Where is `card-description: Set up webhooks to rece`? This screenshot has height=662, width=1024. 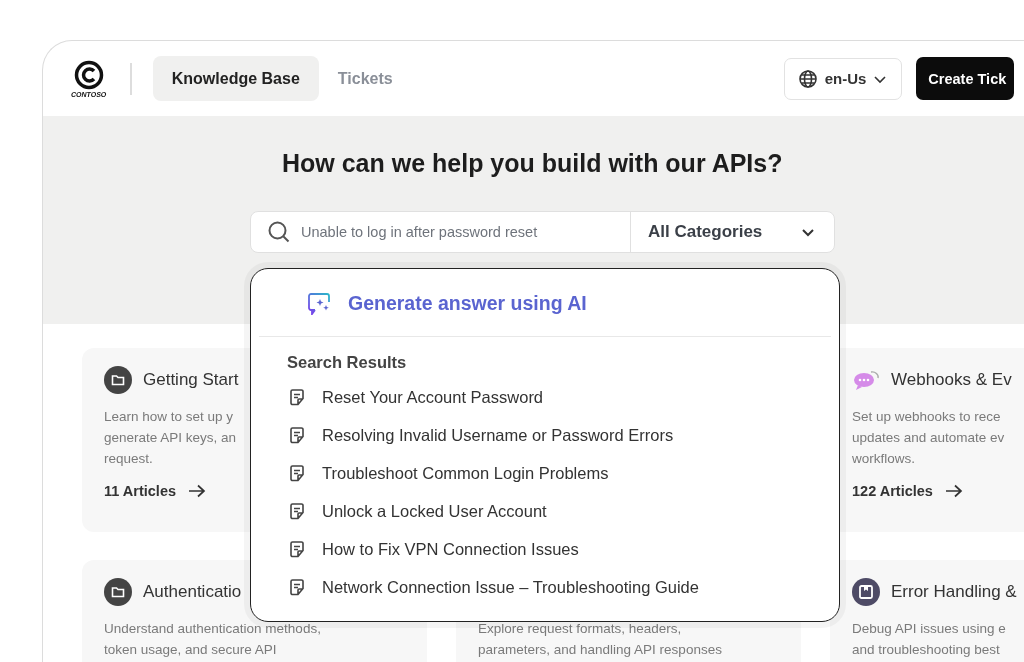 card-description: Set up webhooks to rece is located at coordinates (926, 417).